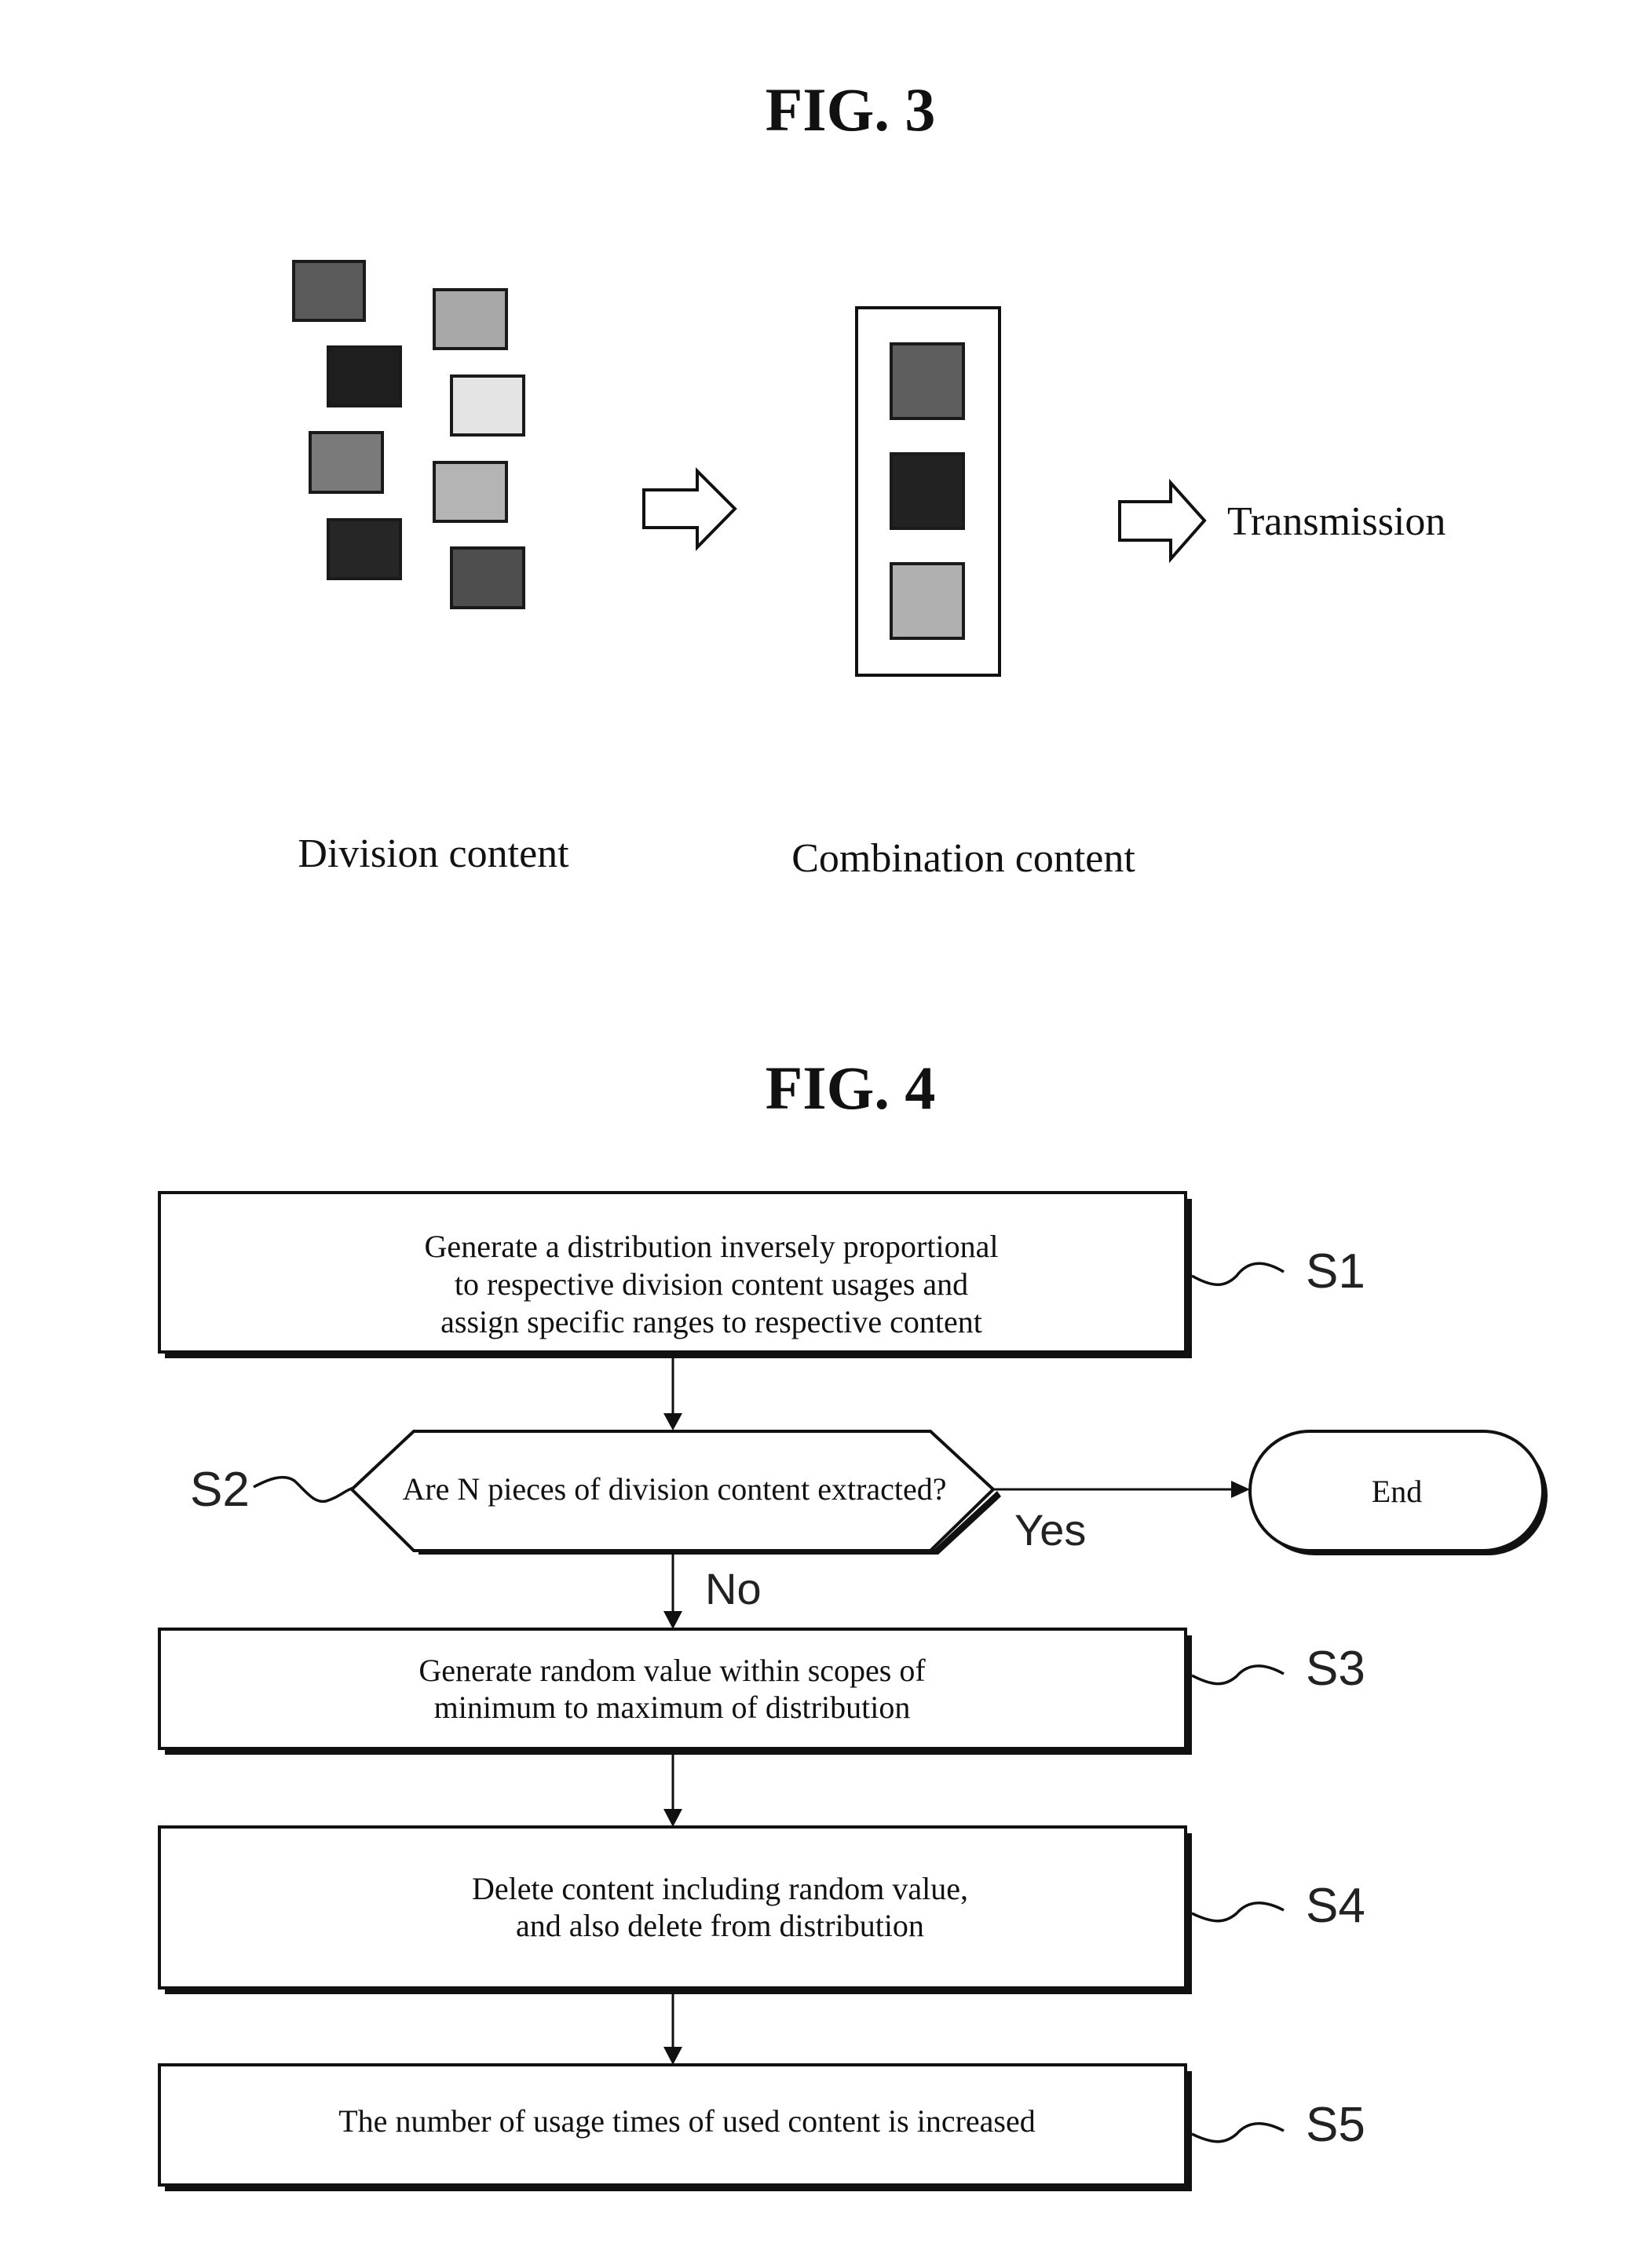  What do you see at coordinates (433, 853) in the screenshot?
I see `division-content-caption: Division content` at bounding box center [433, 853].